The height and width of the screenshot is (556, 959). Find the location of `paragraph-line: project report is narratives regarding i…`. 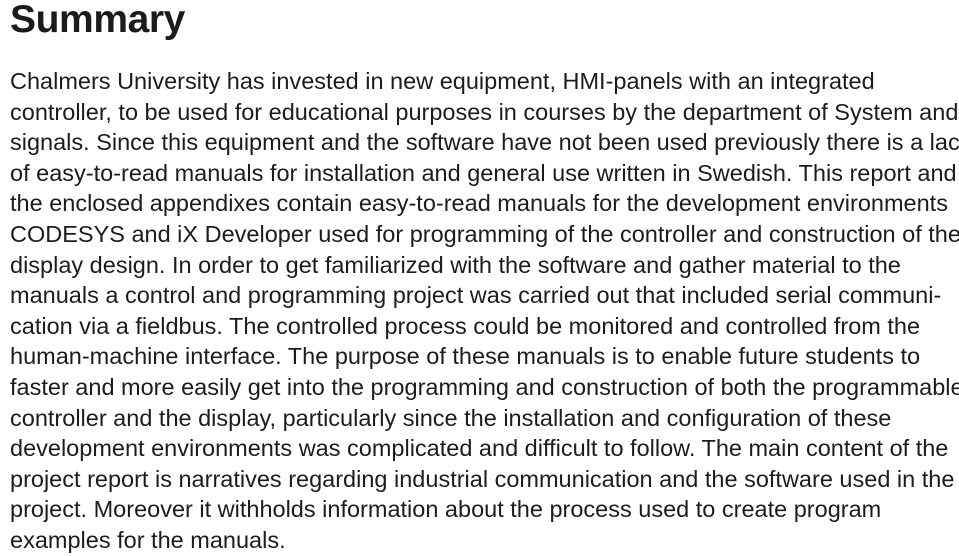

paragraph-line: project report is narratives regarding i… is located at coordinates (482, 478).